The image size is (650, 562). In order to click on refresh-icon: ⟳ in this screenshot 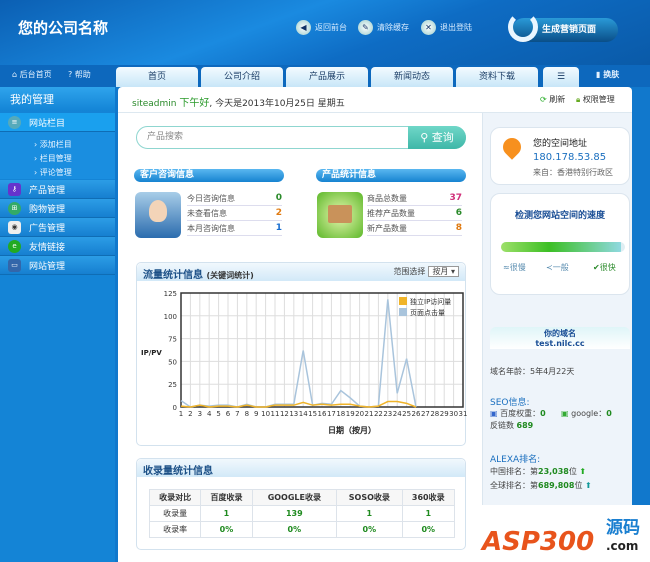, I will do `click(543, 99)`.